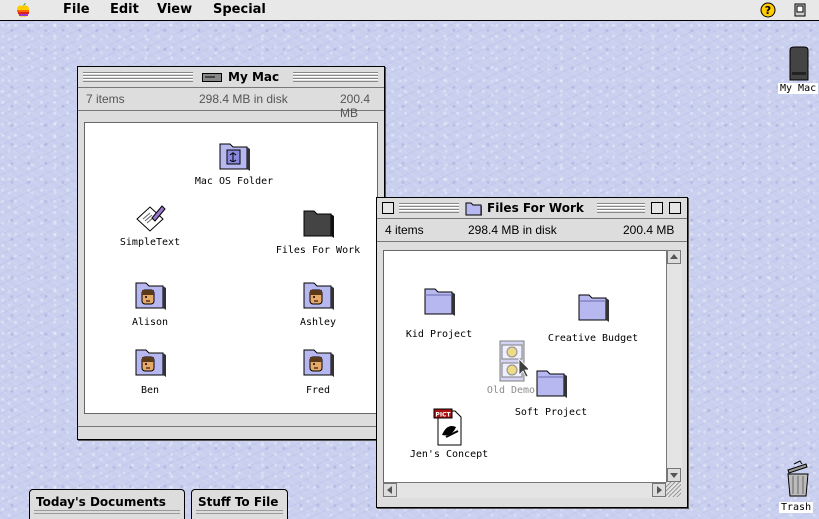  I want to click on ben-folder: Ben, so click(150, 371).